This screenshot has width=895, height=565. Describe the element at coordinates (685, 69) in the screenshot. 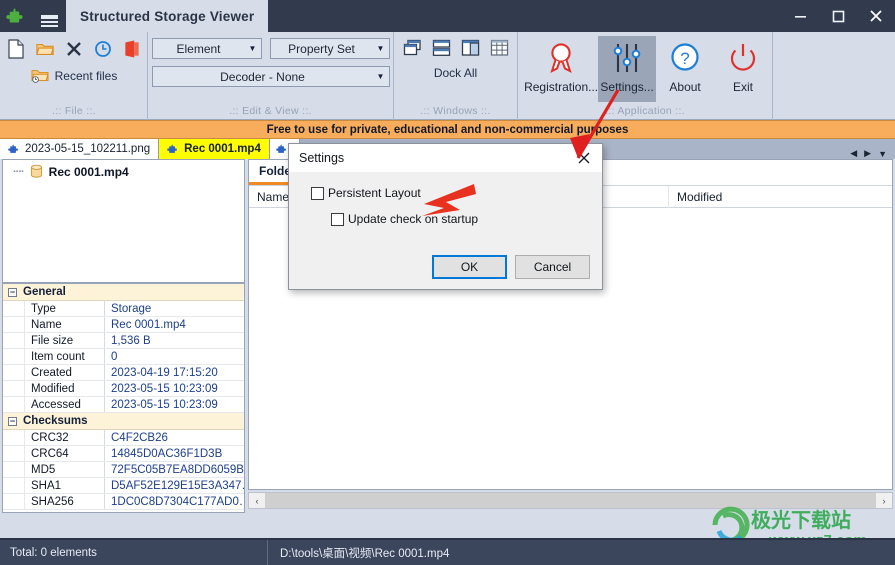

I see `about-button: ? About` at that location.